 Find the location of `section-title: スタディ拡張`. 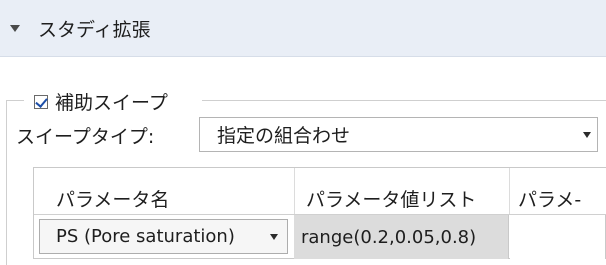

section-title: スタディ拡張 is located at coordinates (94, 29).